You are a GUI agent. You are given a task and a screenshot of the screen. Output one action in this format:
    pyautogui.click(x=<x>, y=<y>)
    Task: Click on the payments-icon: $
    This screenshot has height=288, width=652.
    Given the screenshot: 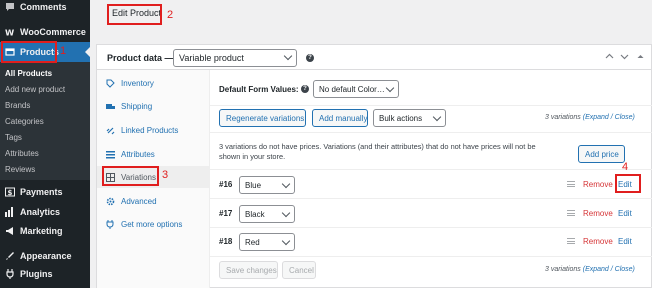 What is the action you would take?
    pyautogui.click(x=10, y=192)
    